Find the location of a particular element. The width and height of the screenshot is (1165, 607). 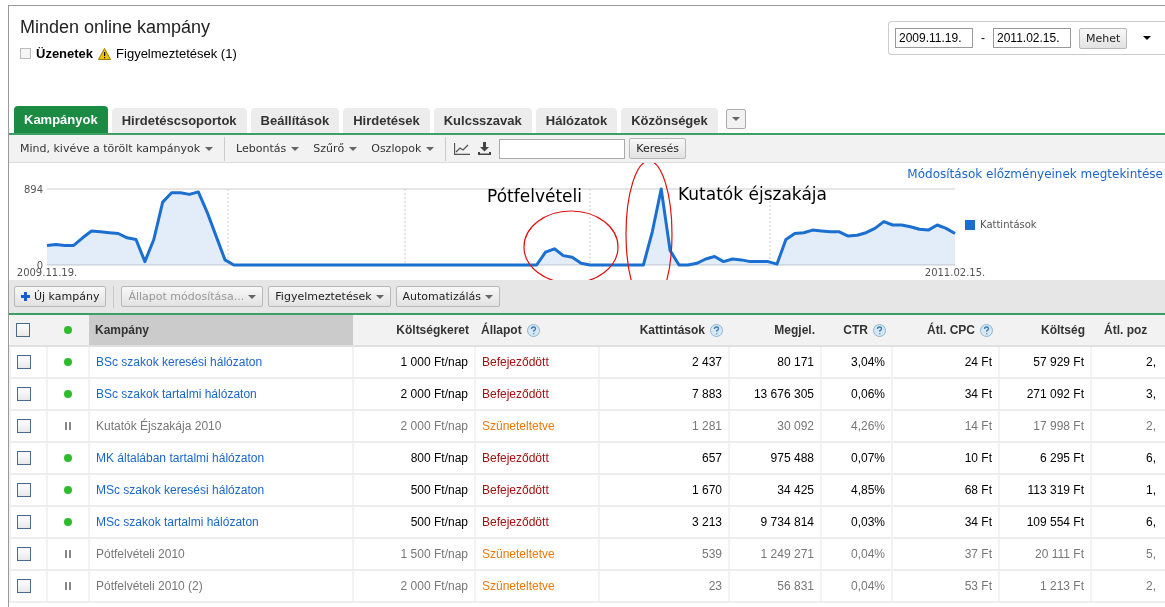

table-cell: 0,07% is located at coordinates (867, 458).